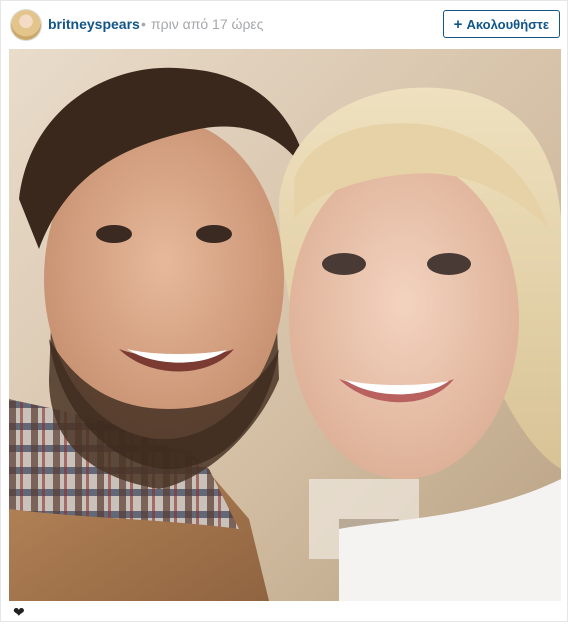 This screenshot has height=624, width=570. What do you see at coordinates (507, 24) in the screenshot?
I see `follow-button-label: Ακολουθήστε` at bounding box center [507, 24].